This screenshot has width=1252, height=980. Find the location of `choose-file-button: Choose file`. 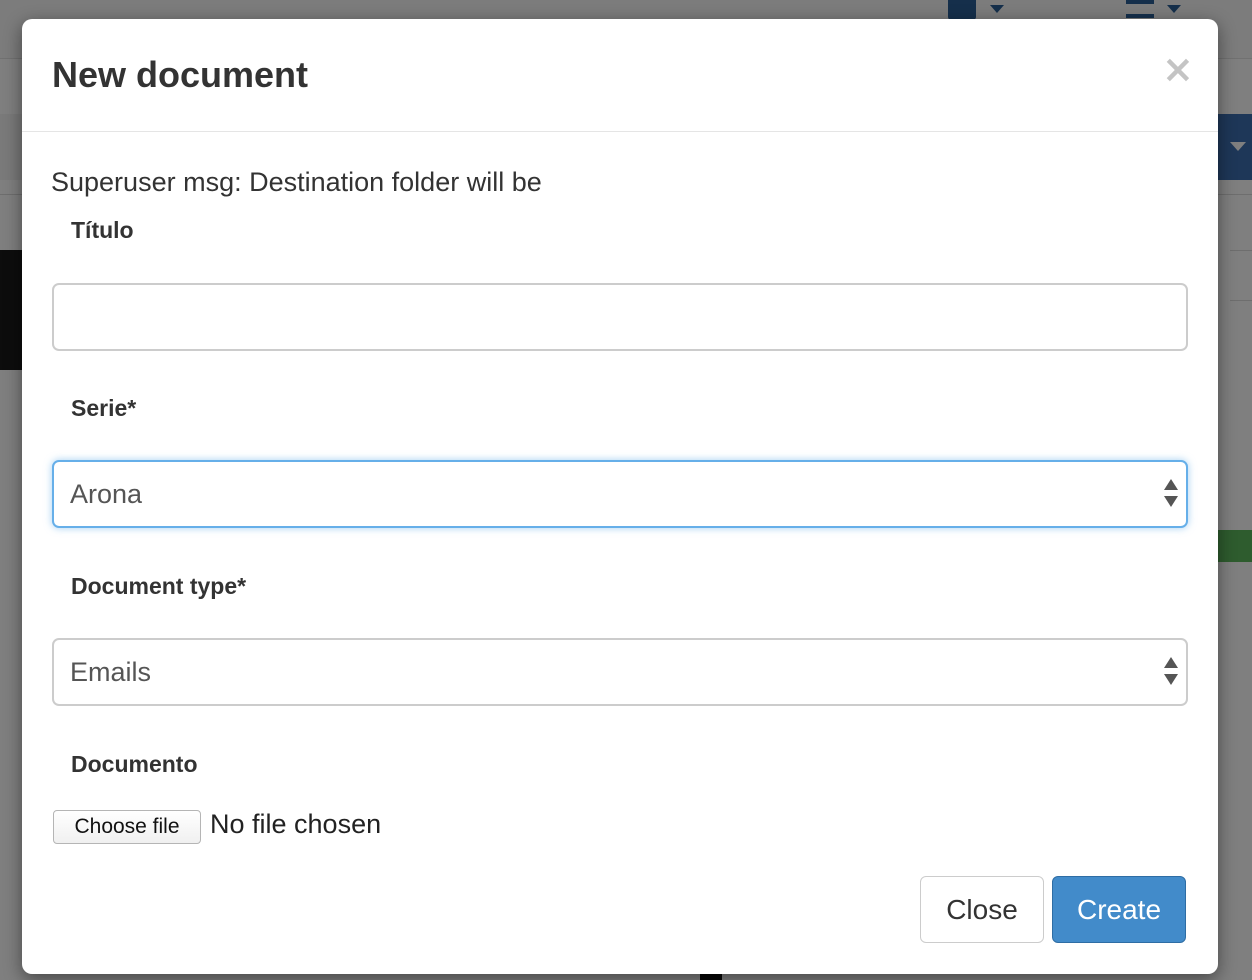

choose-file-button: Choose file is located at coordinates (127, 827).